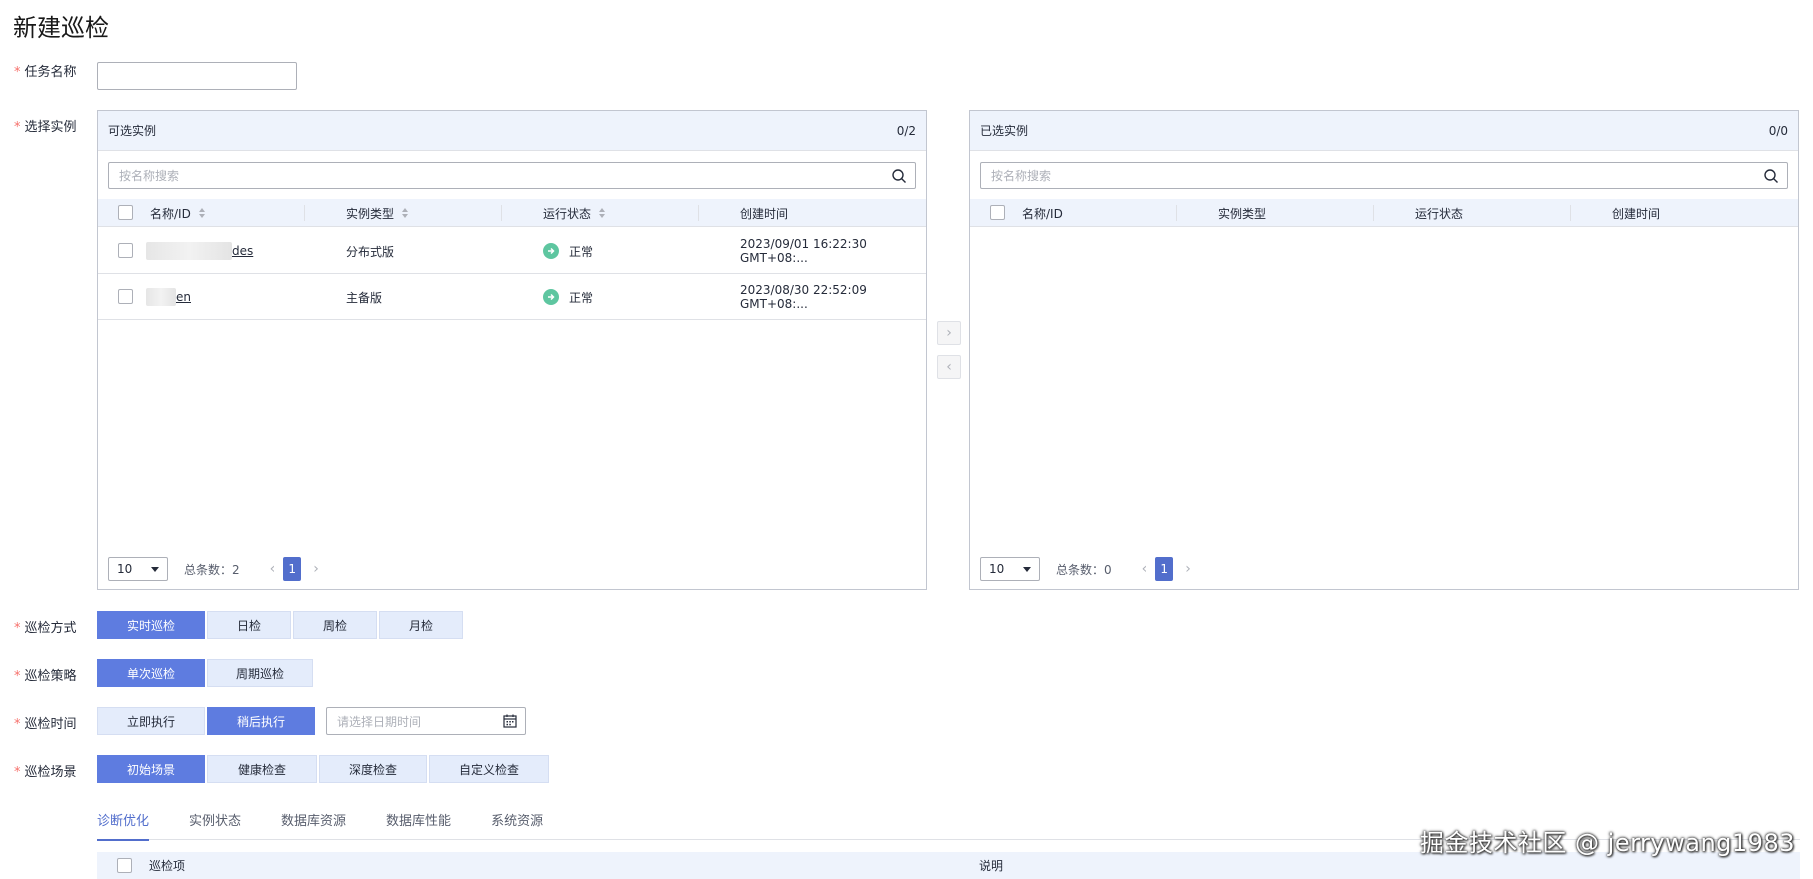  I want to click on selected-panel-title: 已选实例, so click(1004, 131).